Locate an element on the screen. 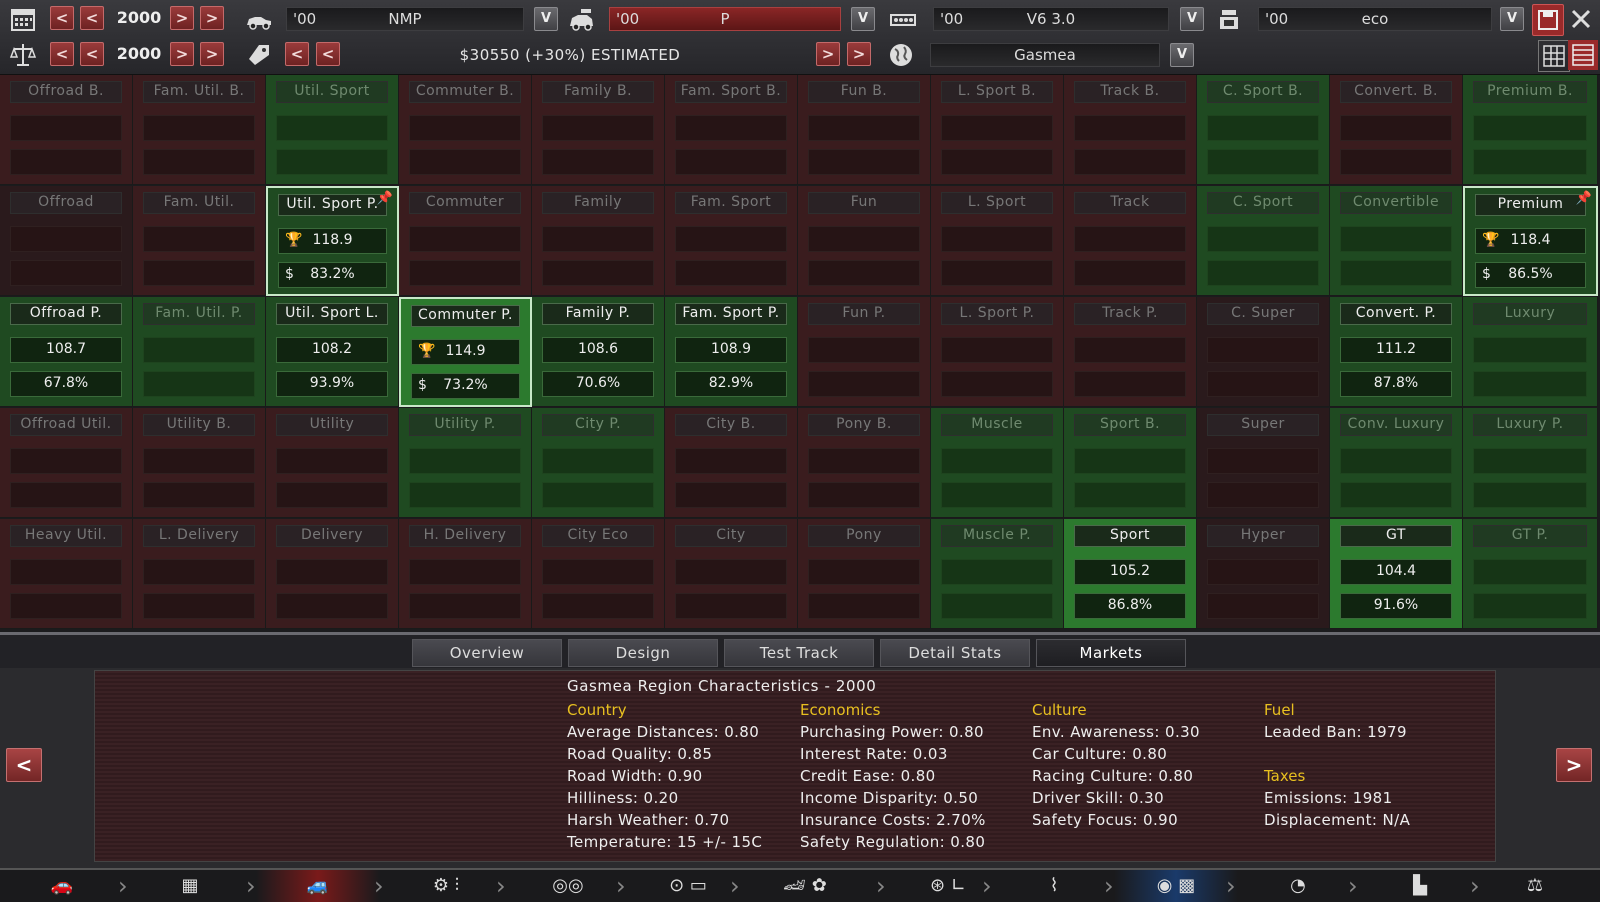 This screenshot has height=902, width=1600. market-cell: L. Sport B. is located at coordinates (997, 130).